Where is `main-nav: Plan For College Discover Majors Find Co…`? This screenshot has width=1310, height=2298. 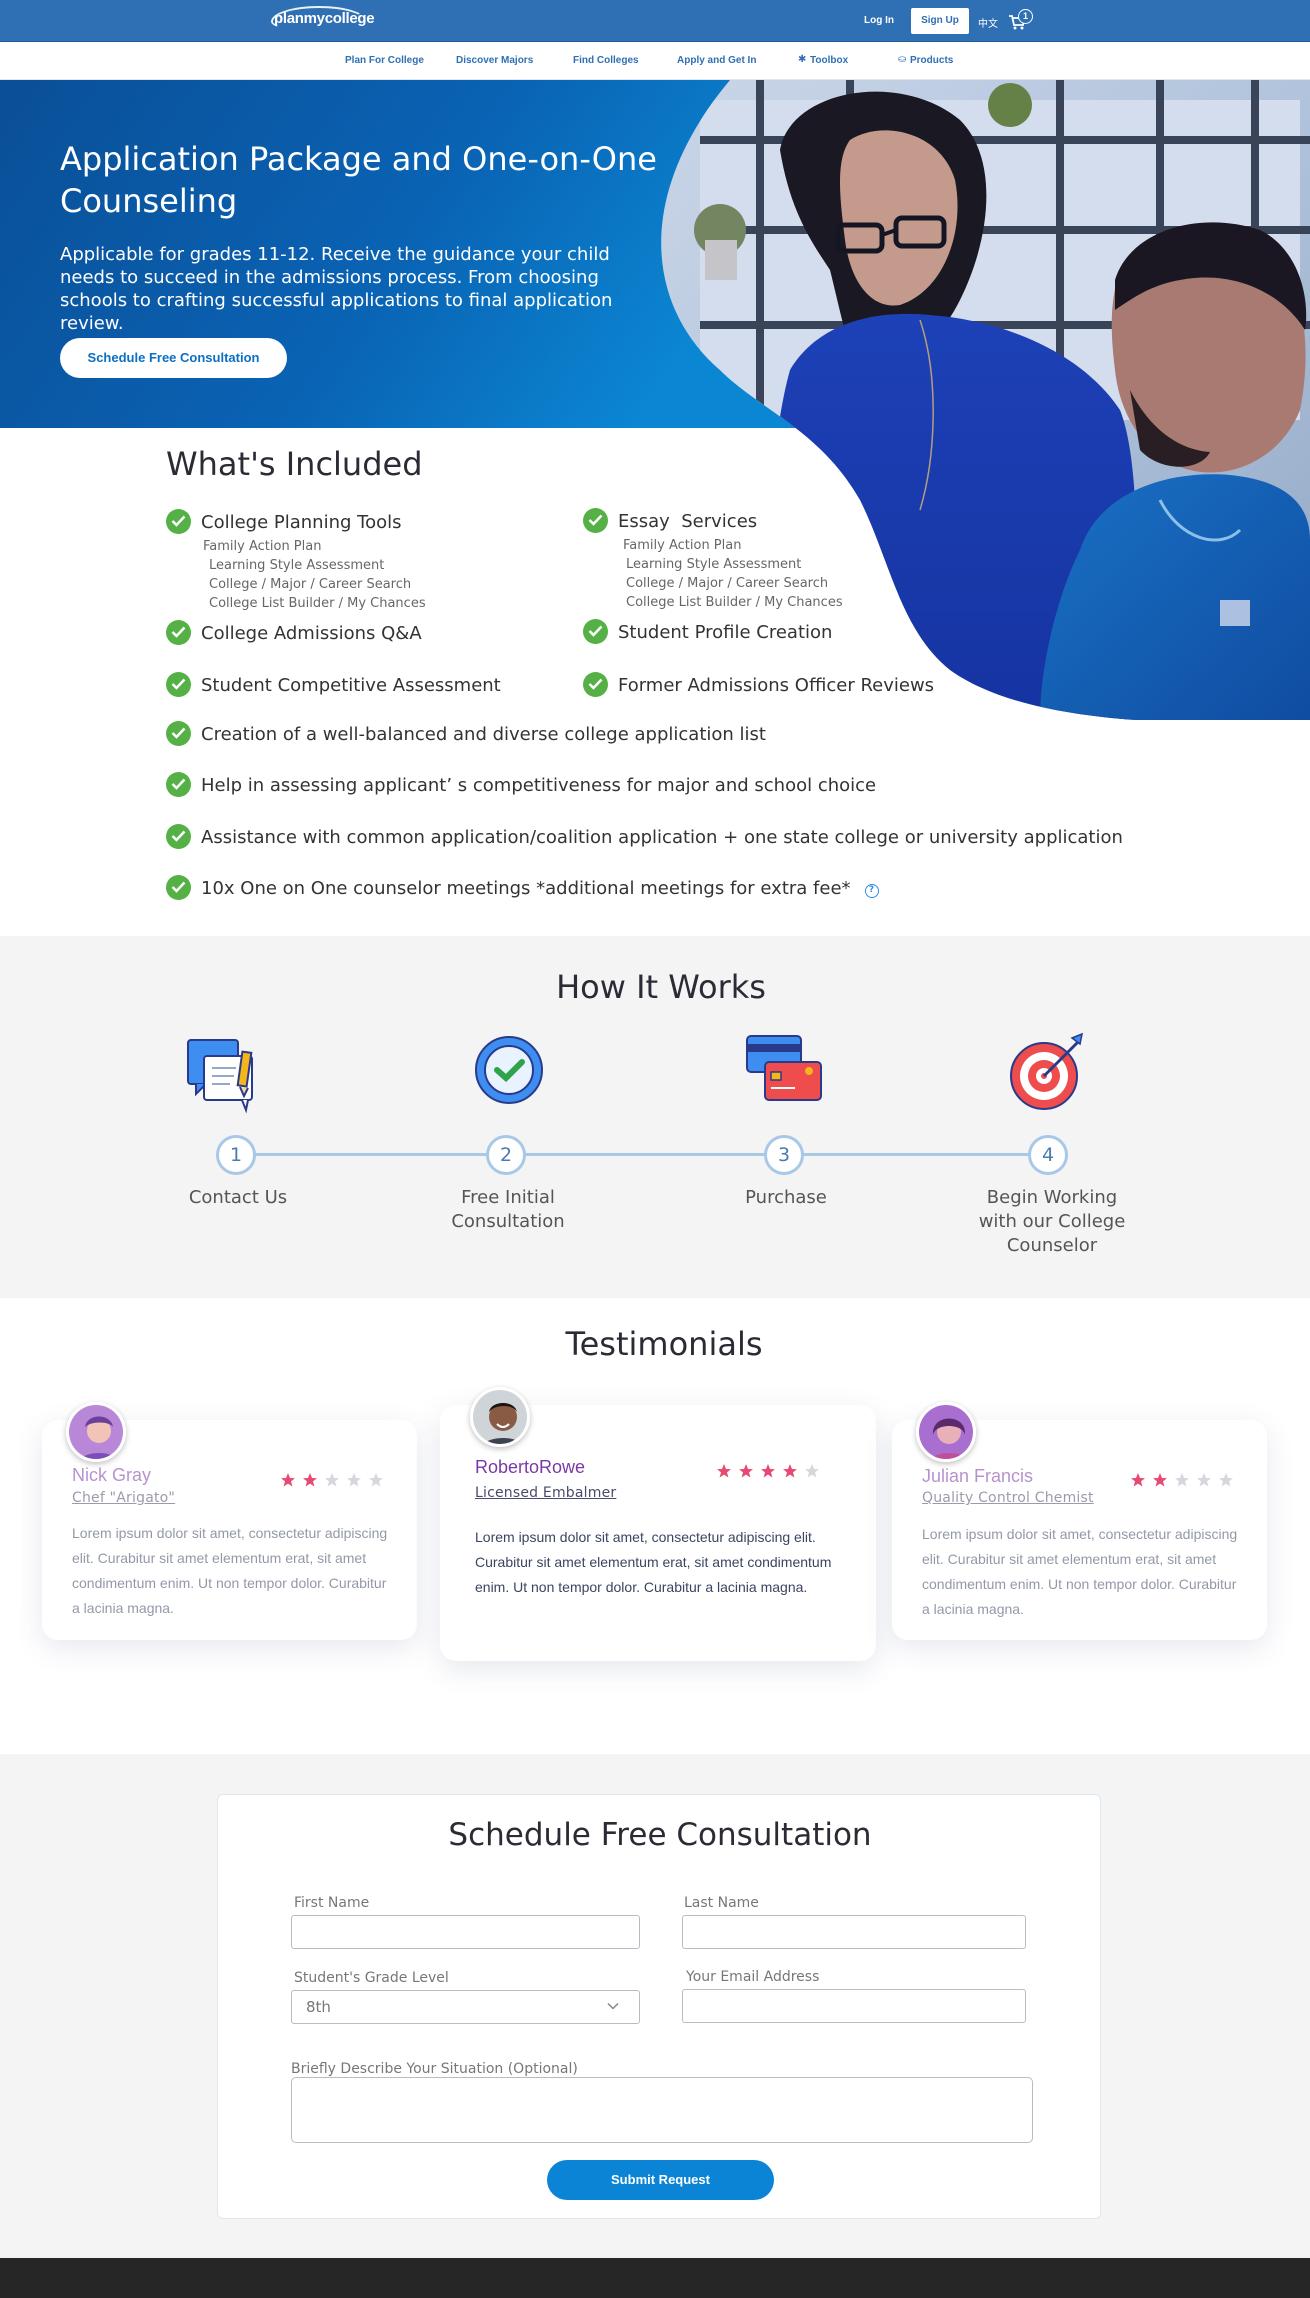
main-nav: Plan For College Discover Majors Find Co… is located at coordinates (655, 61).